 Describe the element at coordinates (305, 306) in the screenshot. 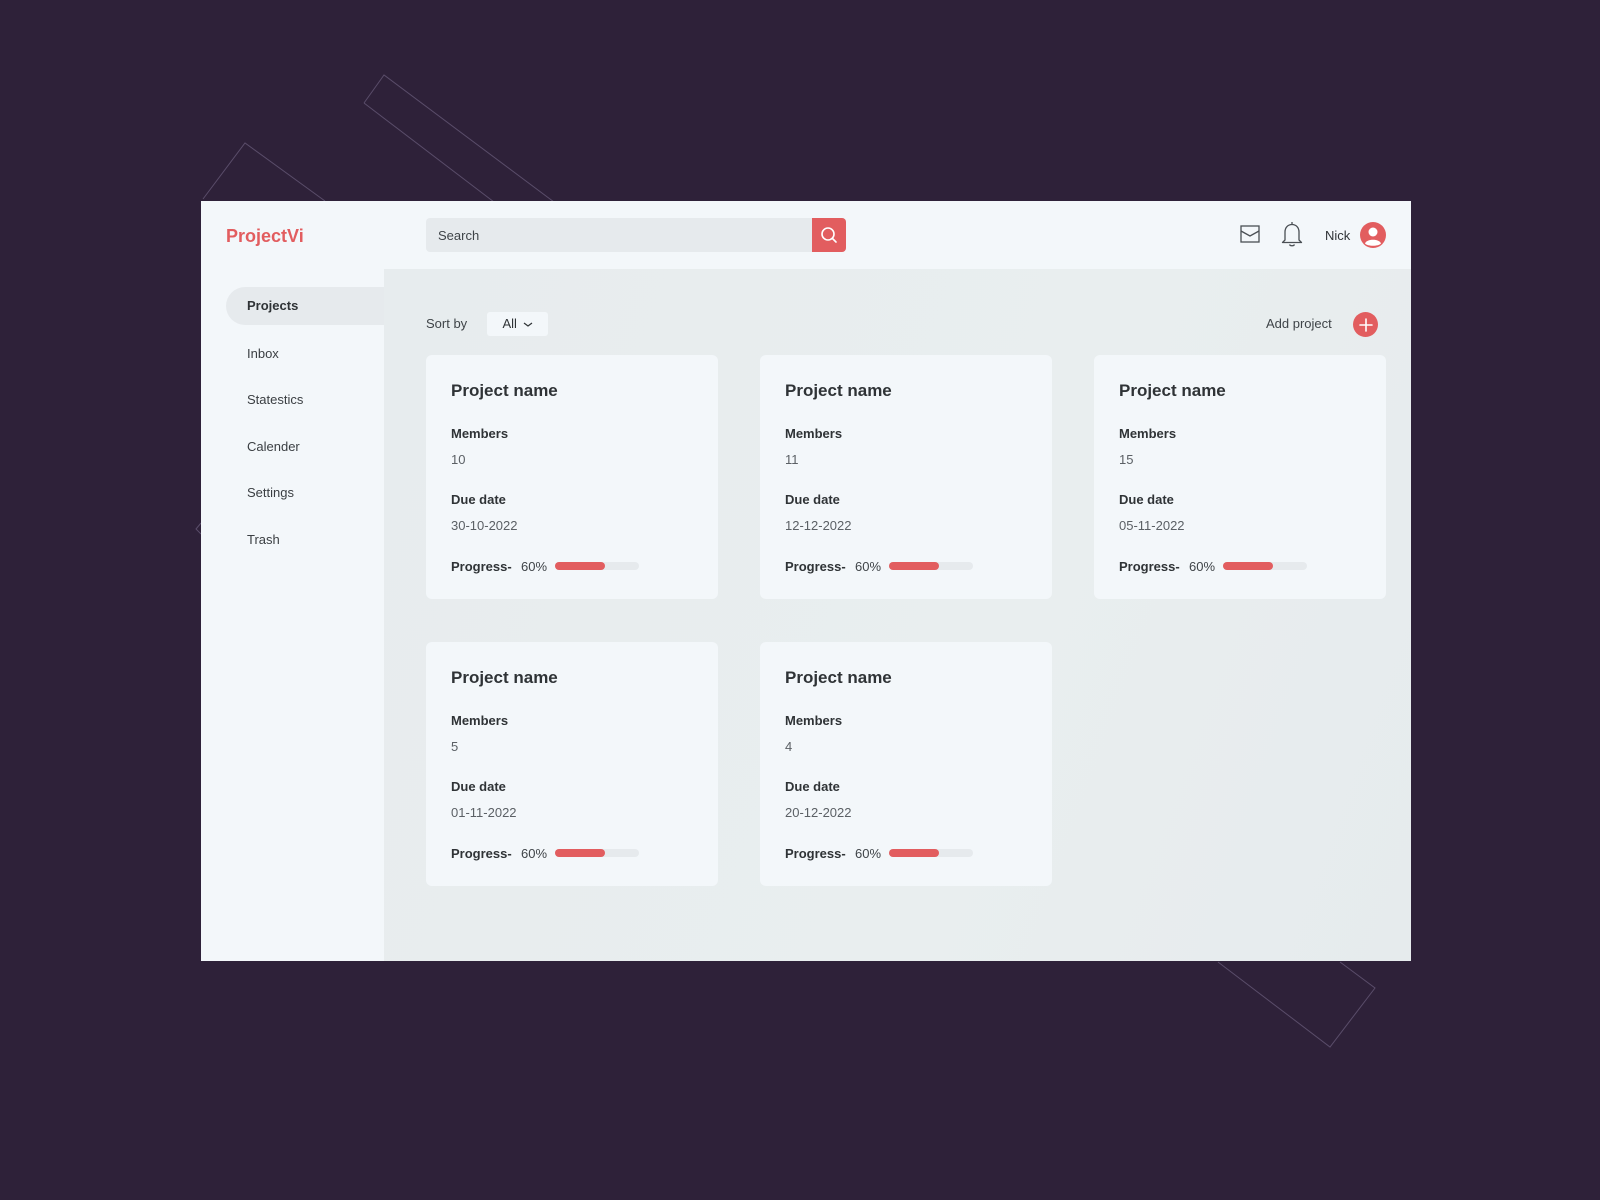

I see `sidebar-item-projects: Projects` at that location.